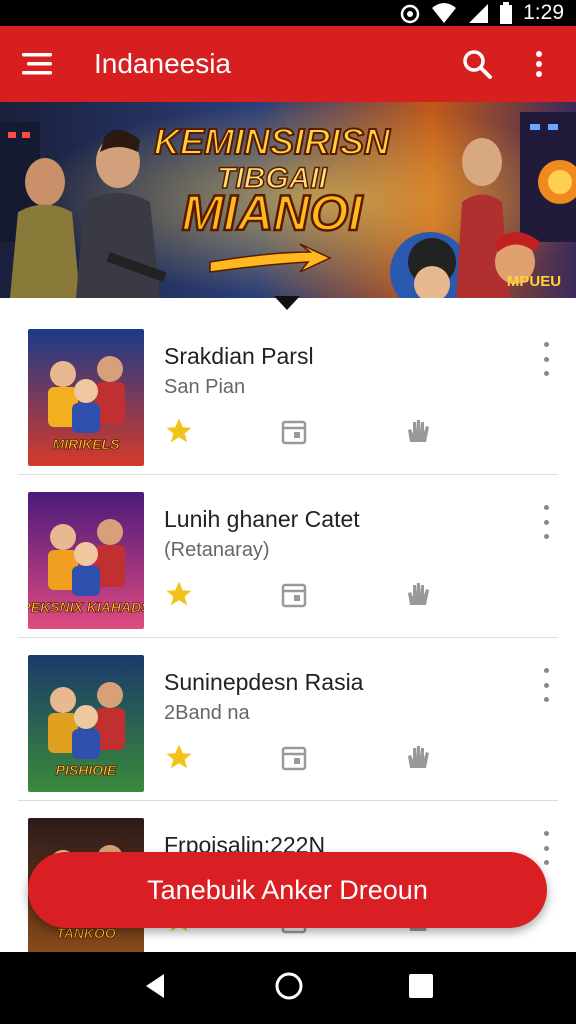 The width and height of the screenshot is (576, 1024). I want to click on game-thumbnail: PISHIOIE, so click(86, 723).